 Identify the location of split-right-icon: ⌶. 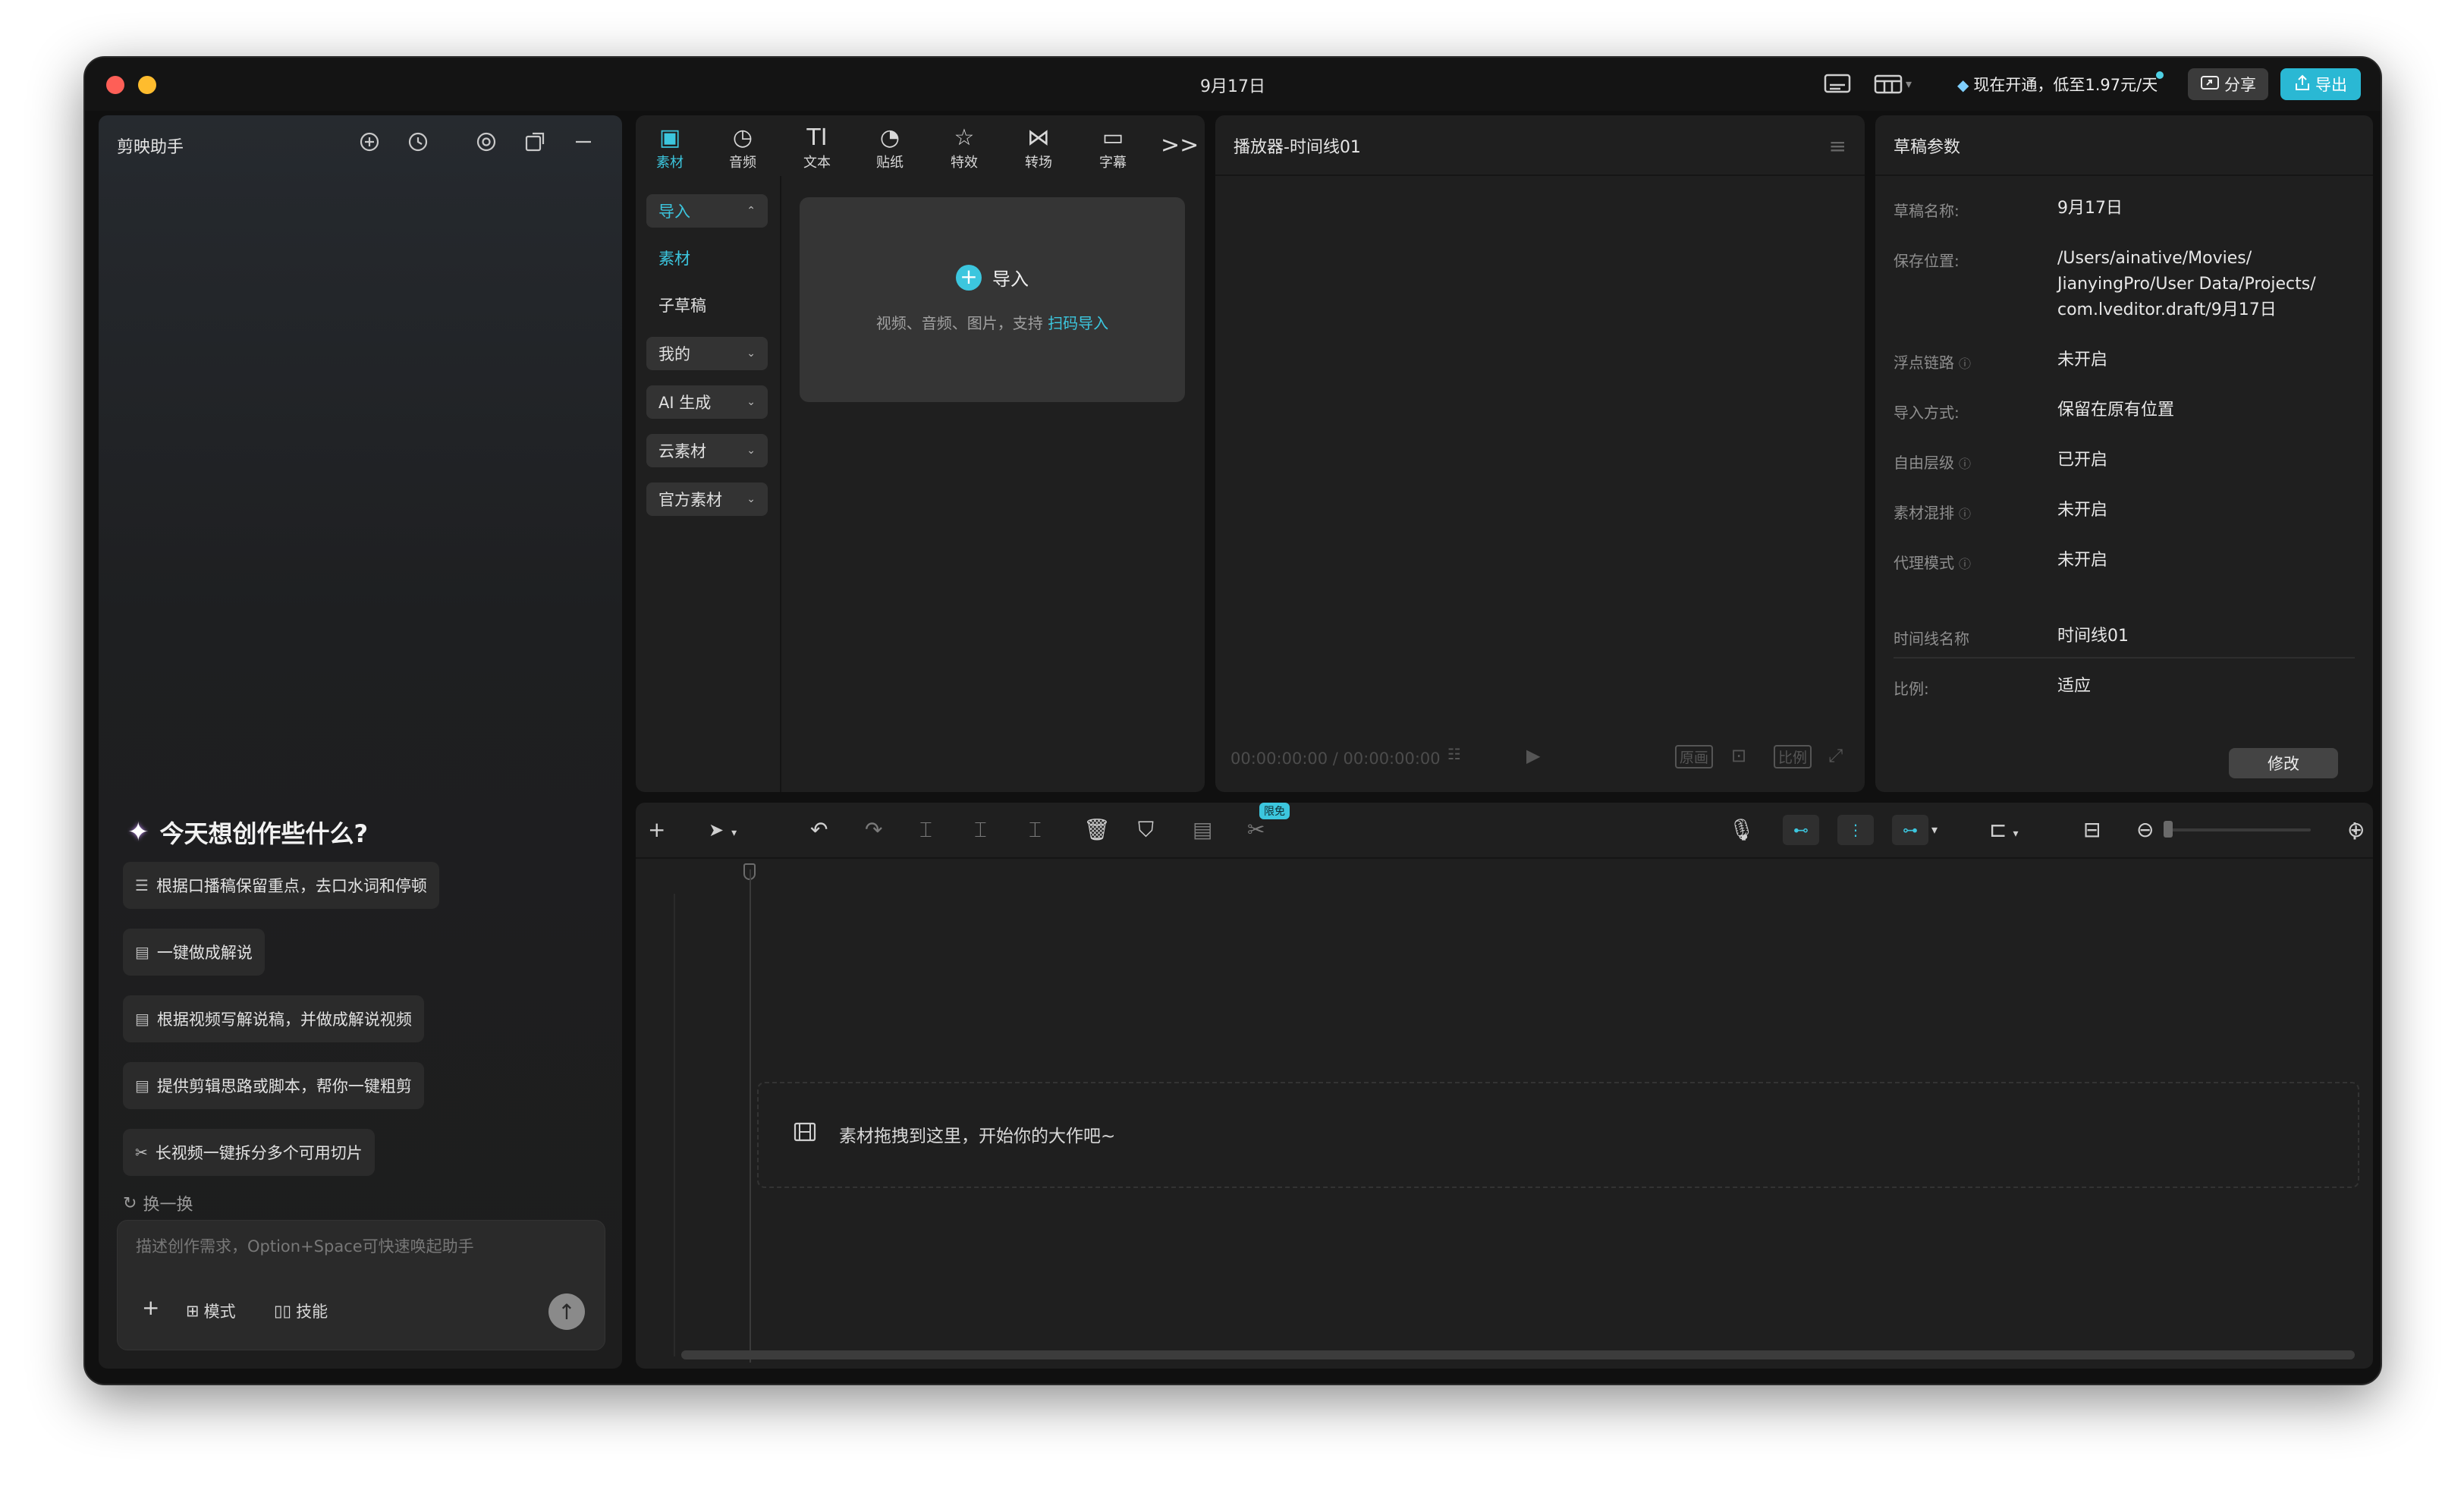
(1035, 830).